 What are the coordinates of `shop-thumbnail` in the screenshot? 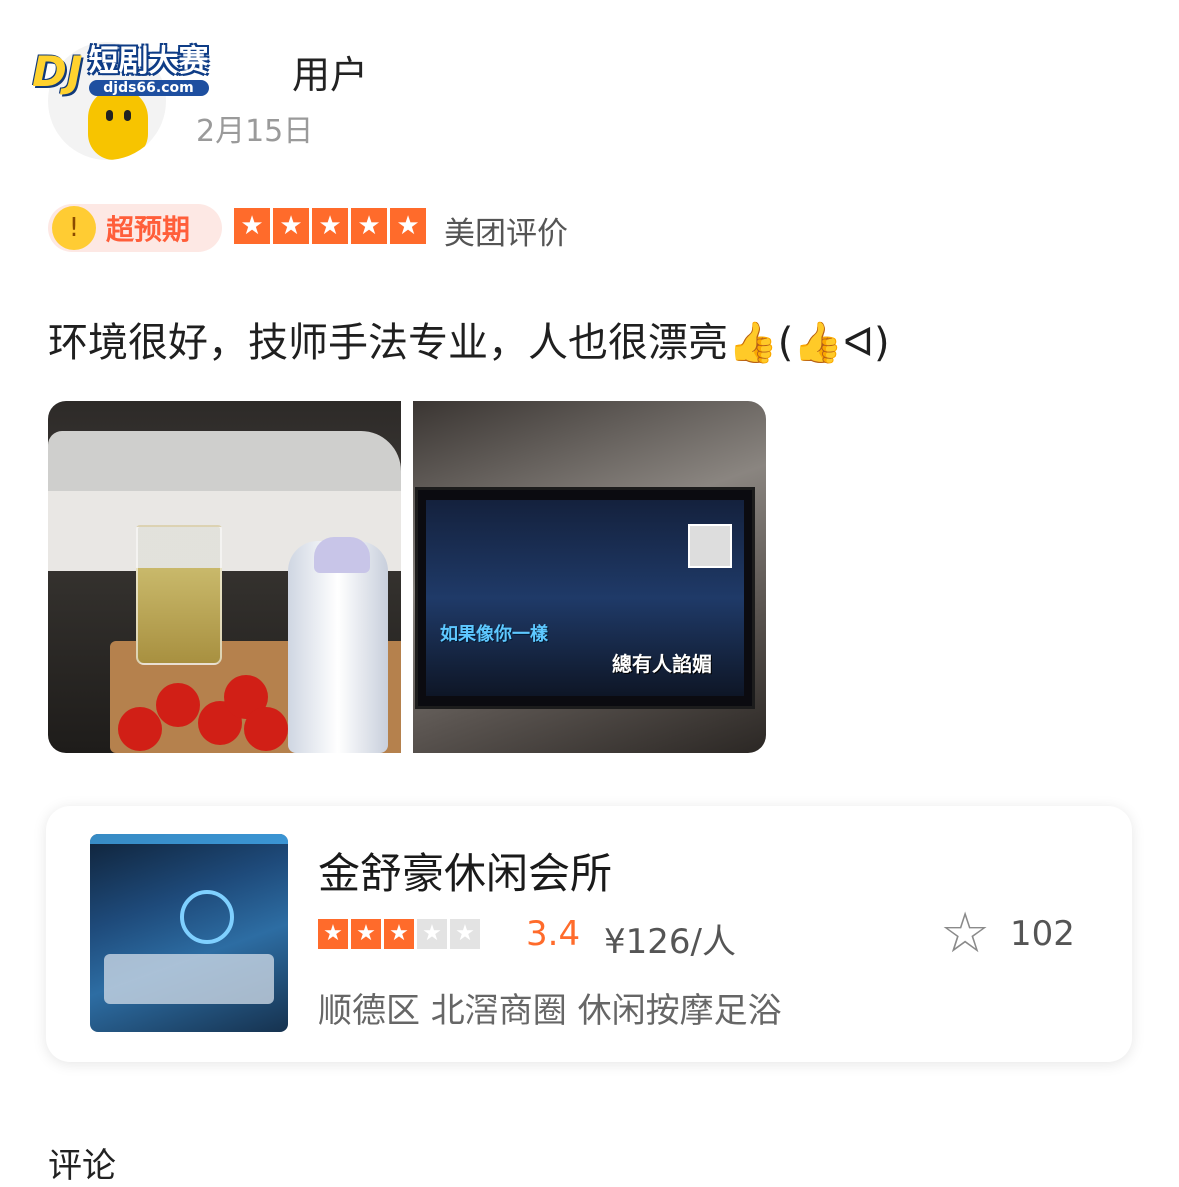 It's located at (189, 933).